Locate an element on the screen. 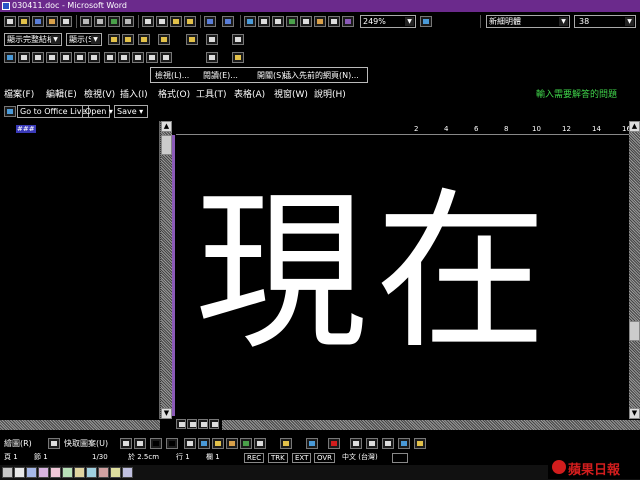  arrow-icon is located at coordinates (140, 443).